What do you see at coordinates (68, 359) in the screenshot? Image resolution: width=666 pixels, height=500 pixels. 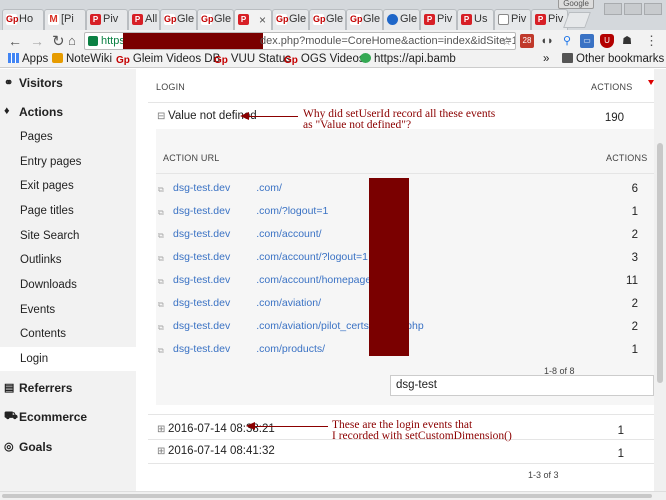 I see `sidebar-item-login: Login` at bounding box center [68, 359].